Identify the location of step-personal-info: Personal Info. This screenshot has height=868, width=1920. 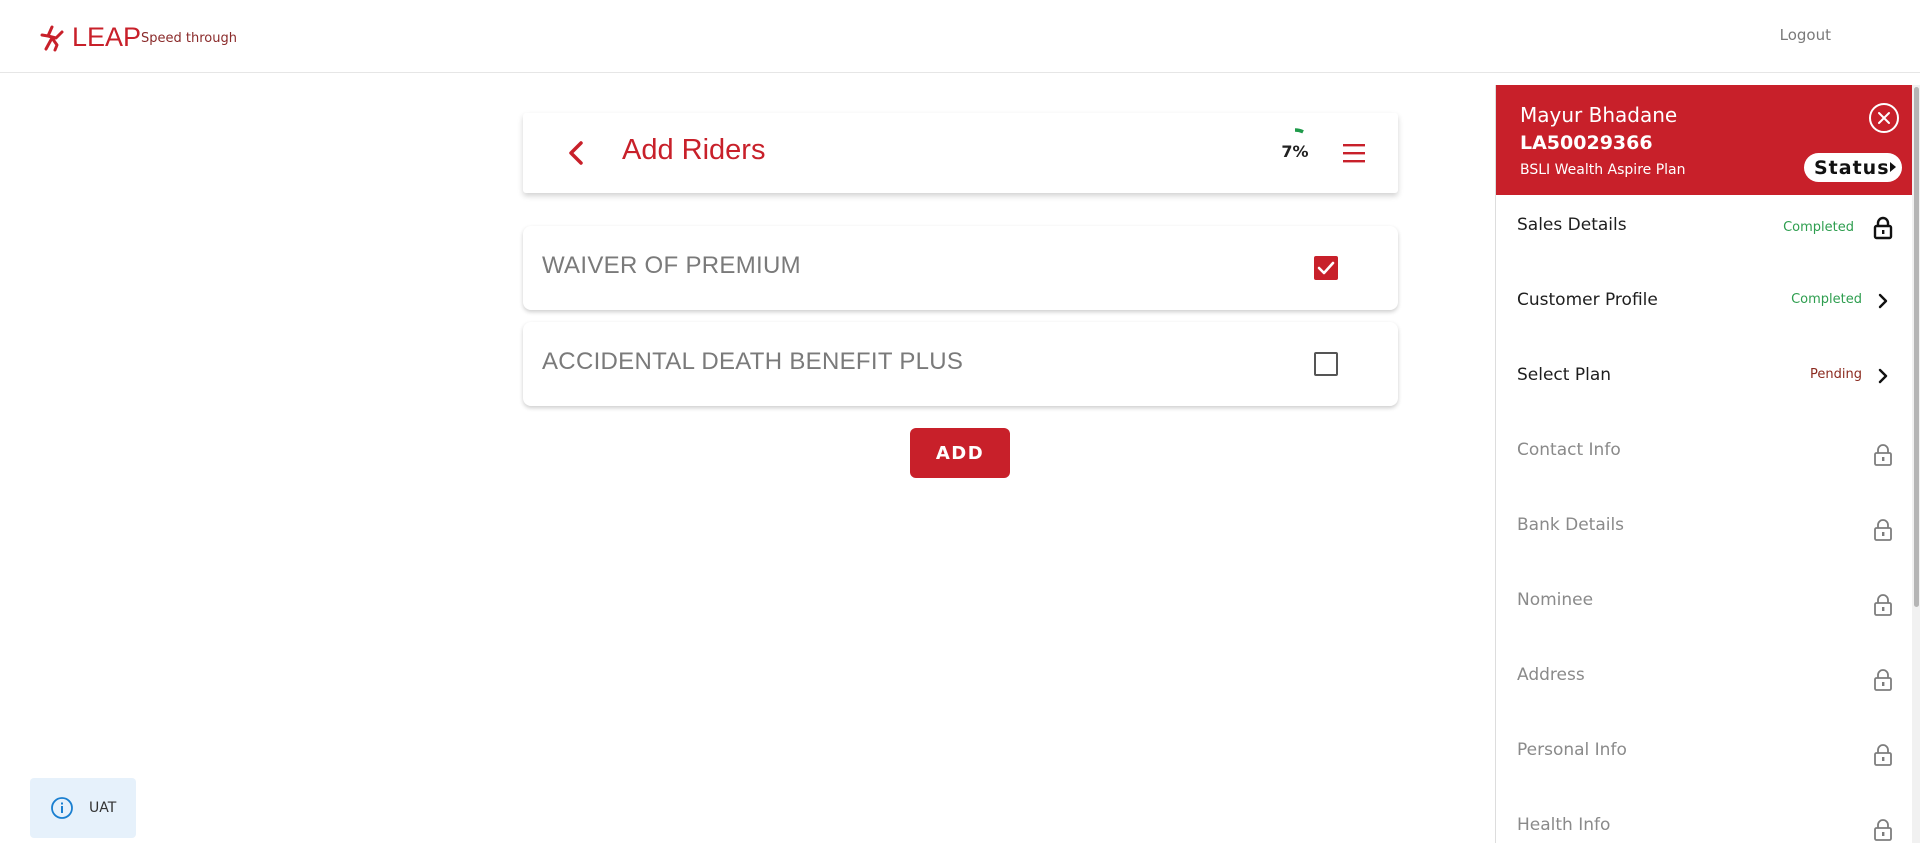
(1704, 777).